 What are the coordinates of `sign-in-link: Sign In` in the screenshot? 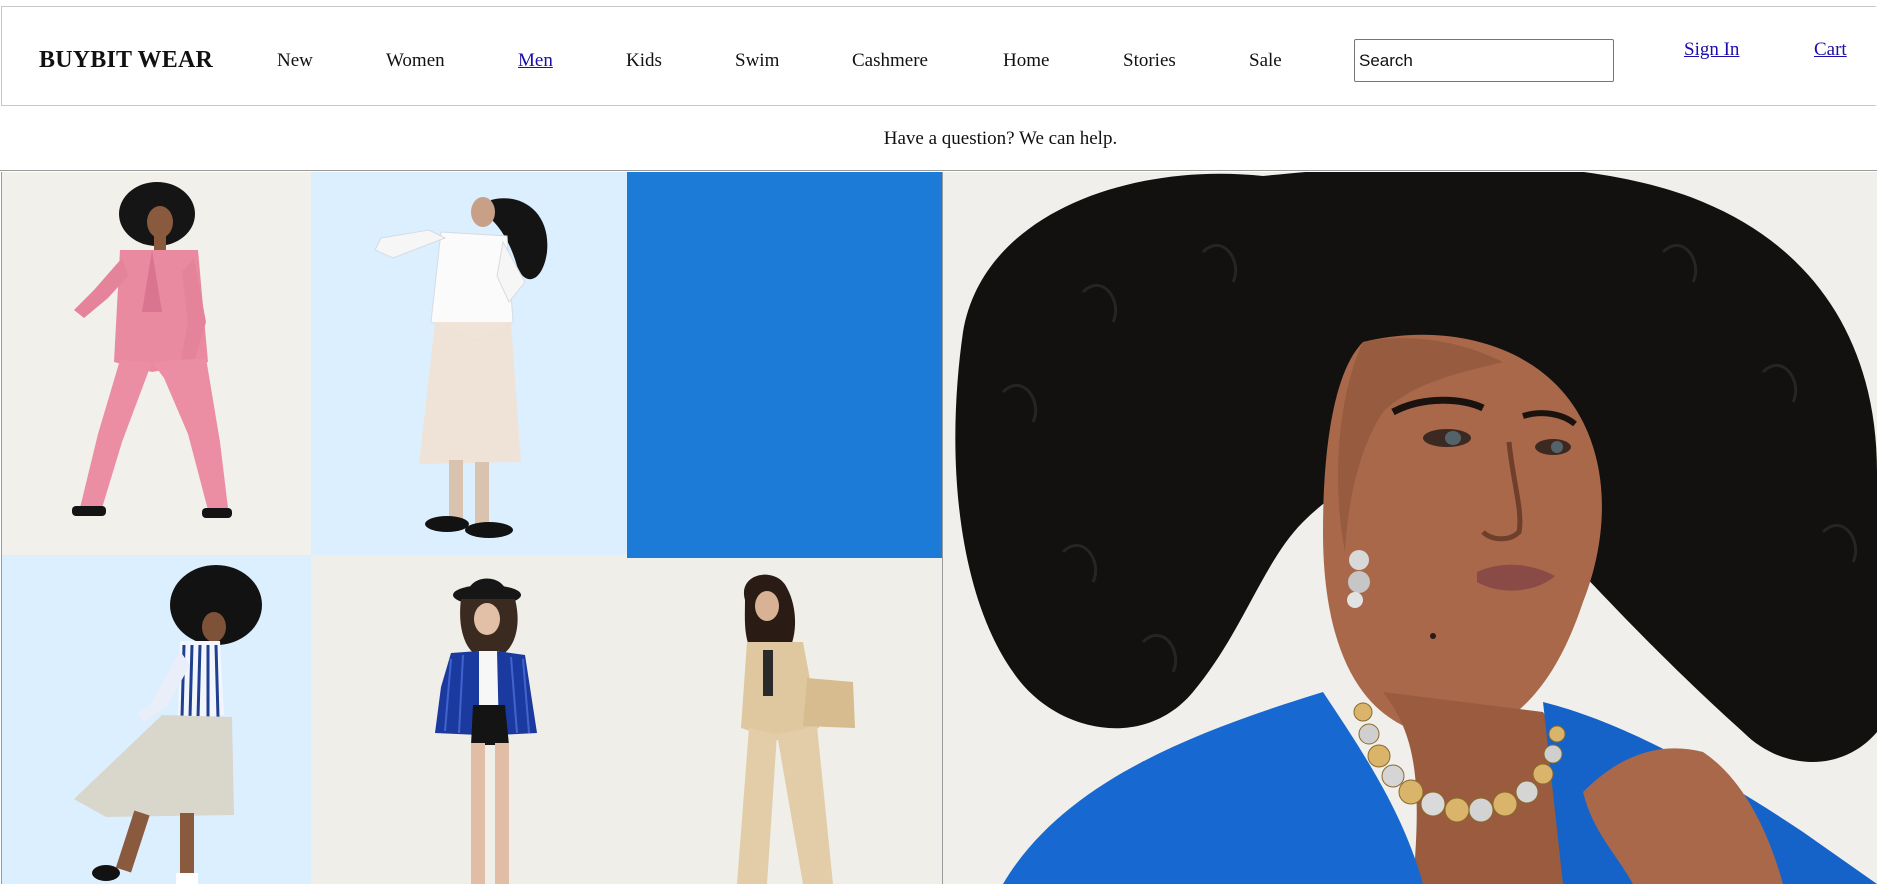 It's located at (1711, 50).